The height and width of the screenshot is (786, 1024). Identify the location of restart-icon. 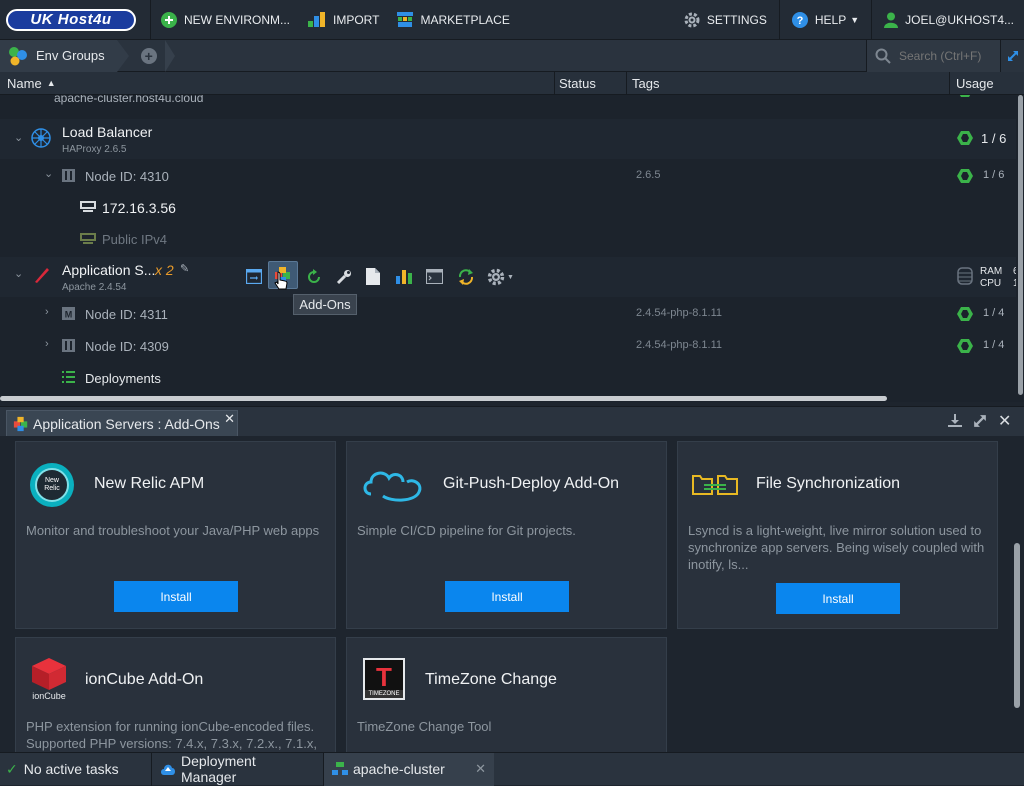
(314, 277).